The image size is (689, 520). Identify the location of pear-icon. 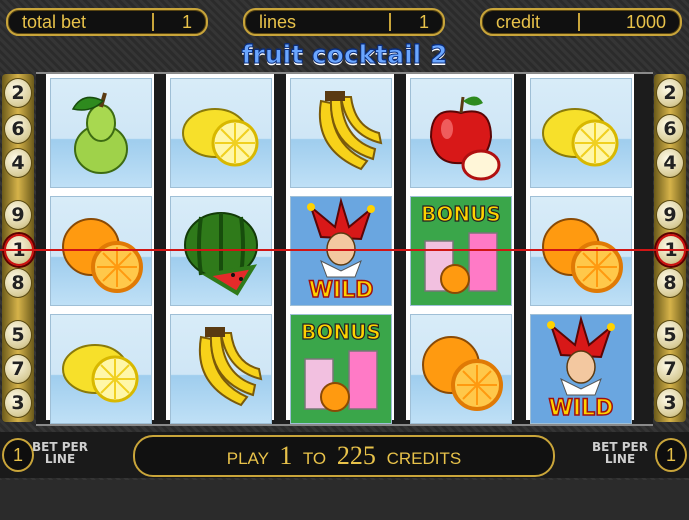
(99, 133).